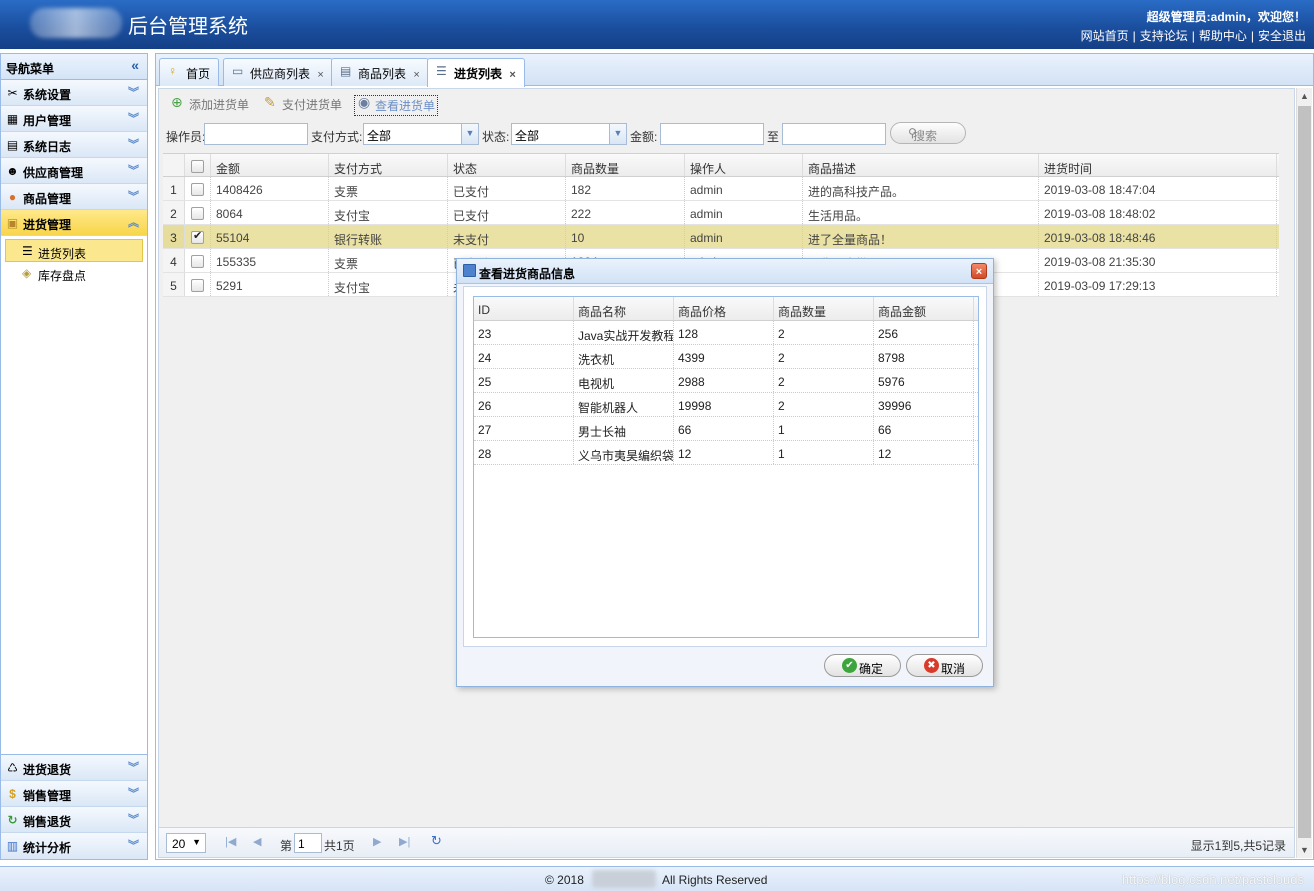  Describe the element at coordinates (1304, 96) in the screenshot. I see `scroll-up-icon: ▲` at that location.